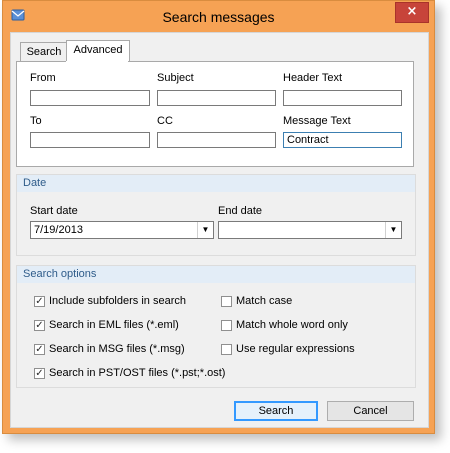 The height and width of the screenshot is (453, 450). Describe the element at coordinates (114, 325) in the screenshot. I see `search-eml-label: Search in EML files (*.eml)` at that location.